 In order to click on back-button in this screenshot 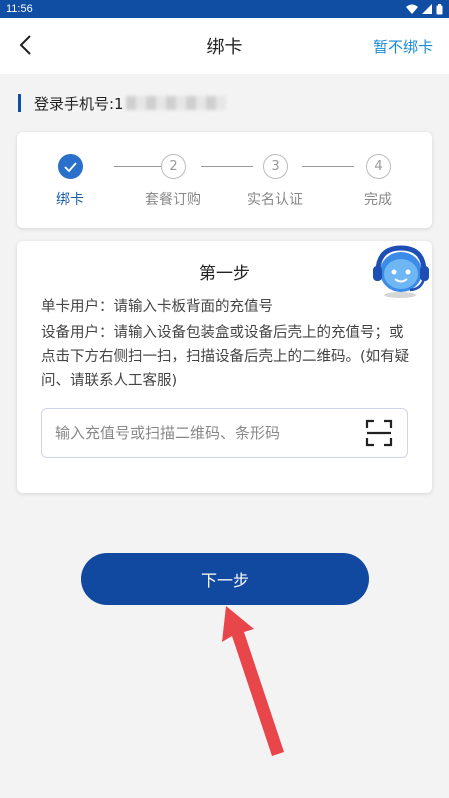, I will do `click(25, 45)`.